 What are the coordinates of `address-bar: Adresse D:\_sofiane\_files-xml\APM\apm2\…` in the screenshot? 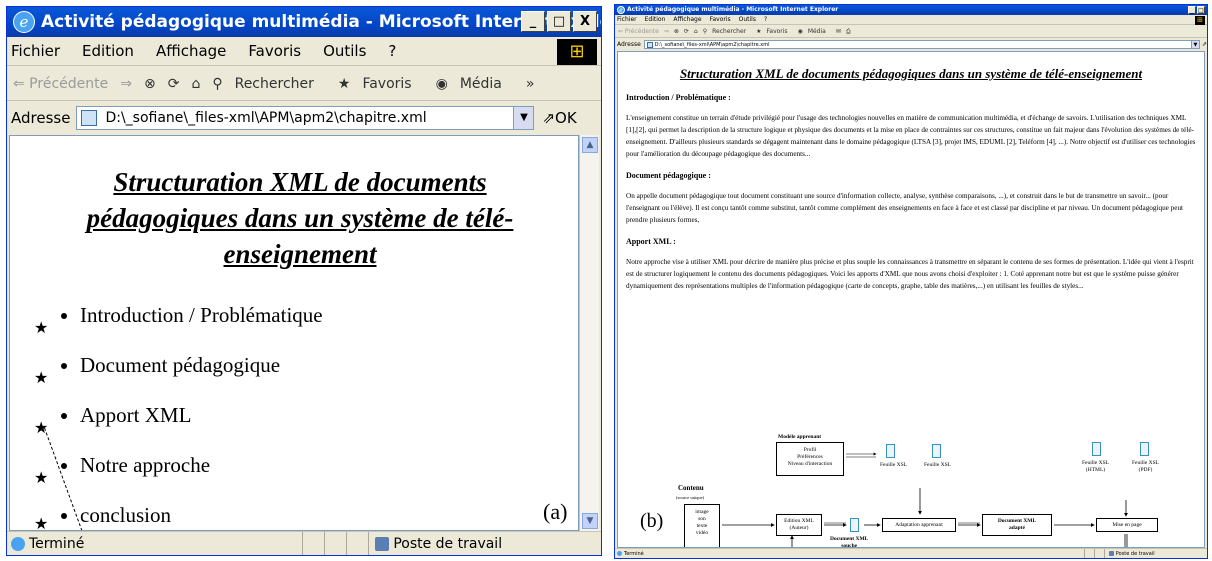 It's located at (304, 118).